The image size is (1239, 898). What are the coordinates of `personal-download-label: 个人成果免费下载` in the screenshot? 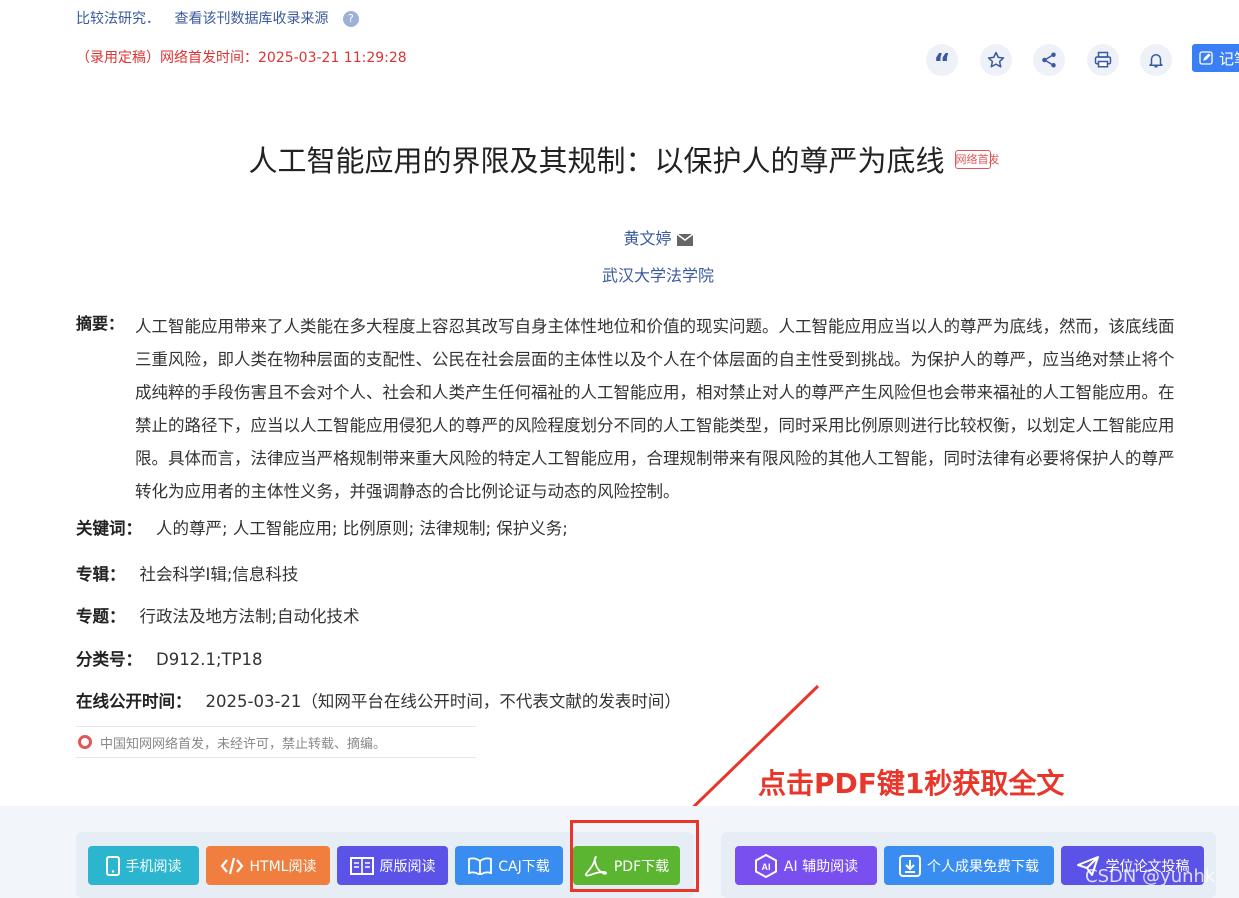 It's located at (983, 866).